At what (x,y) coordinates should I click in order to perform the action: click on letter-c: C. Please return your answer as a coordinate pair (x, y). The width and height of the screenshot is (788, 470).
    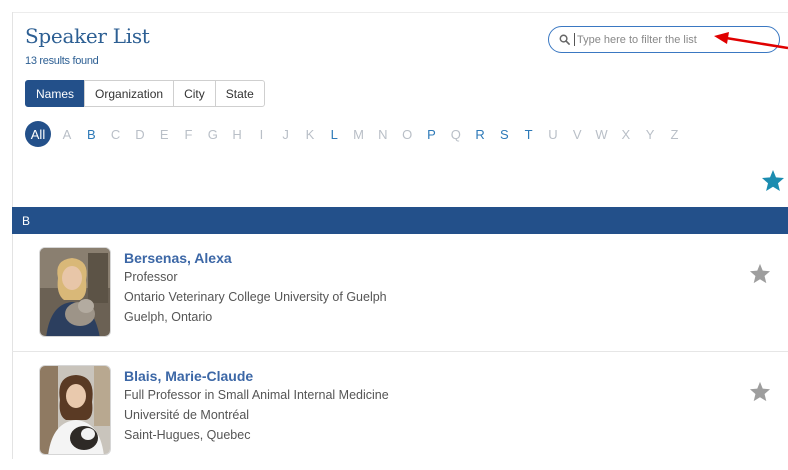
    Looking at the image, I should click on (116, 134).